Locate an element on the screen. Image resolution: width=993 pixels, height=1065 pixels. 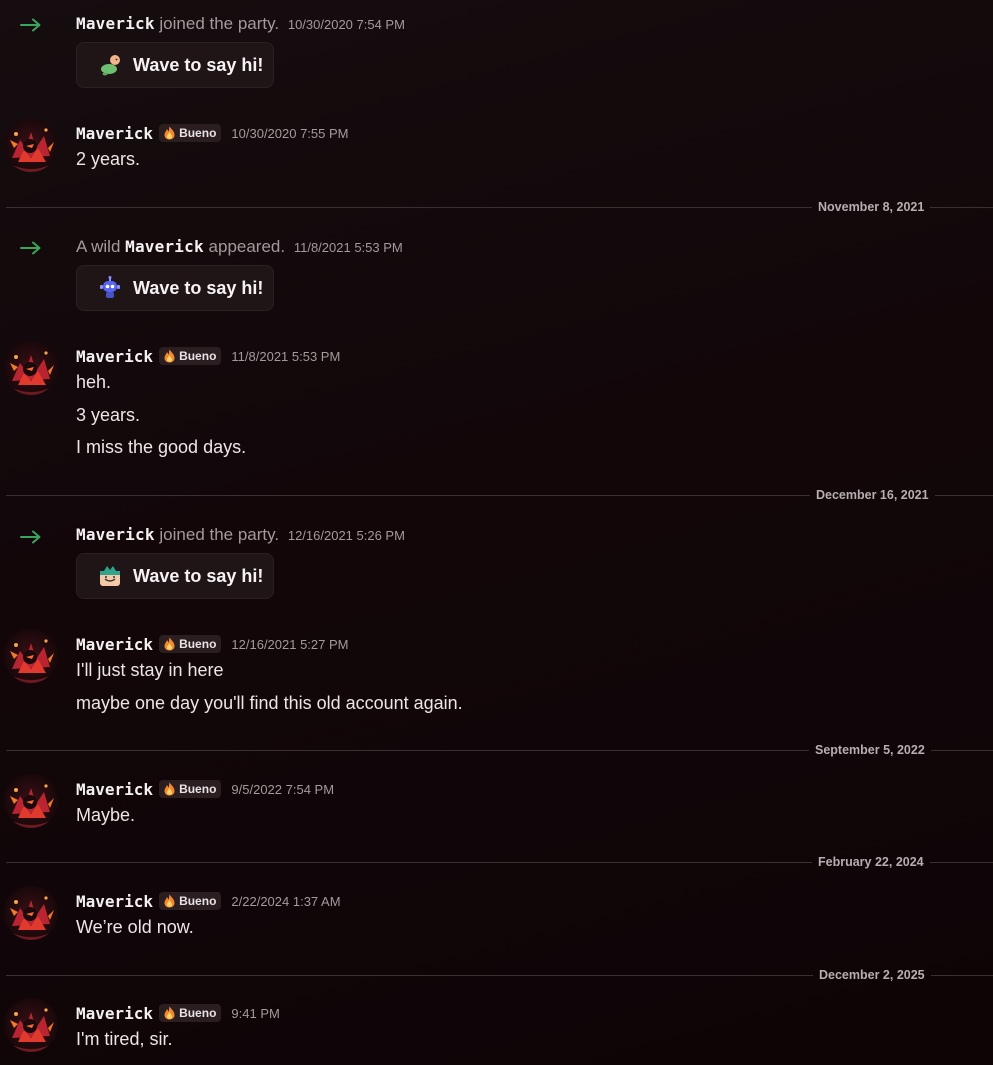
message-text: We’re old now. is located at coordinates (135, 927).